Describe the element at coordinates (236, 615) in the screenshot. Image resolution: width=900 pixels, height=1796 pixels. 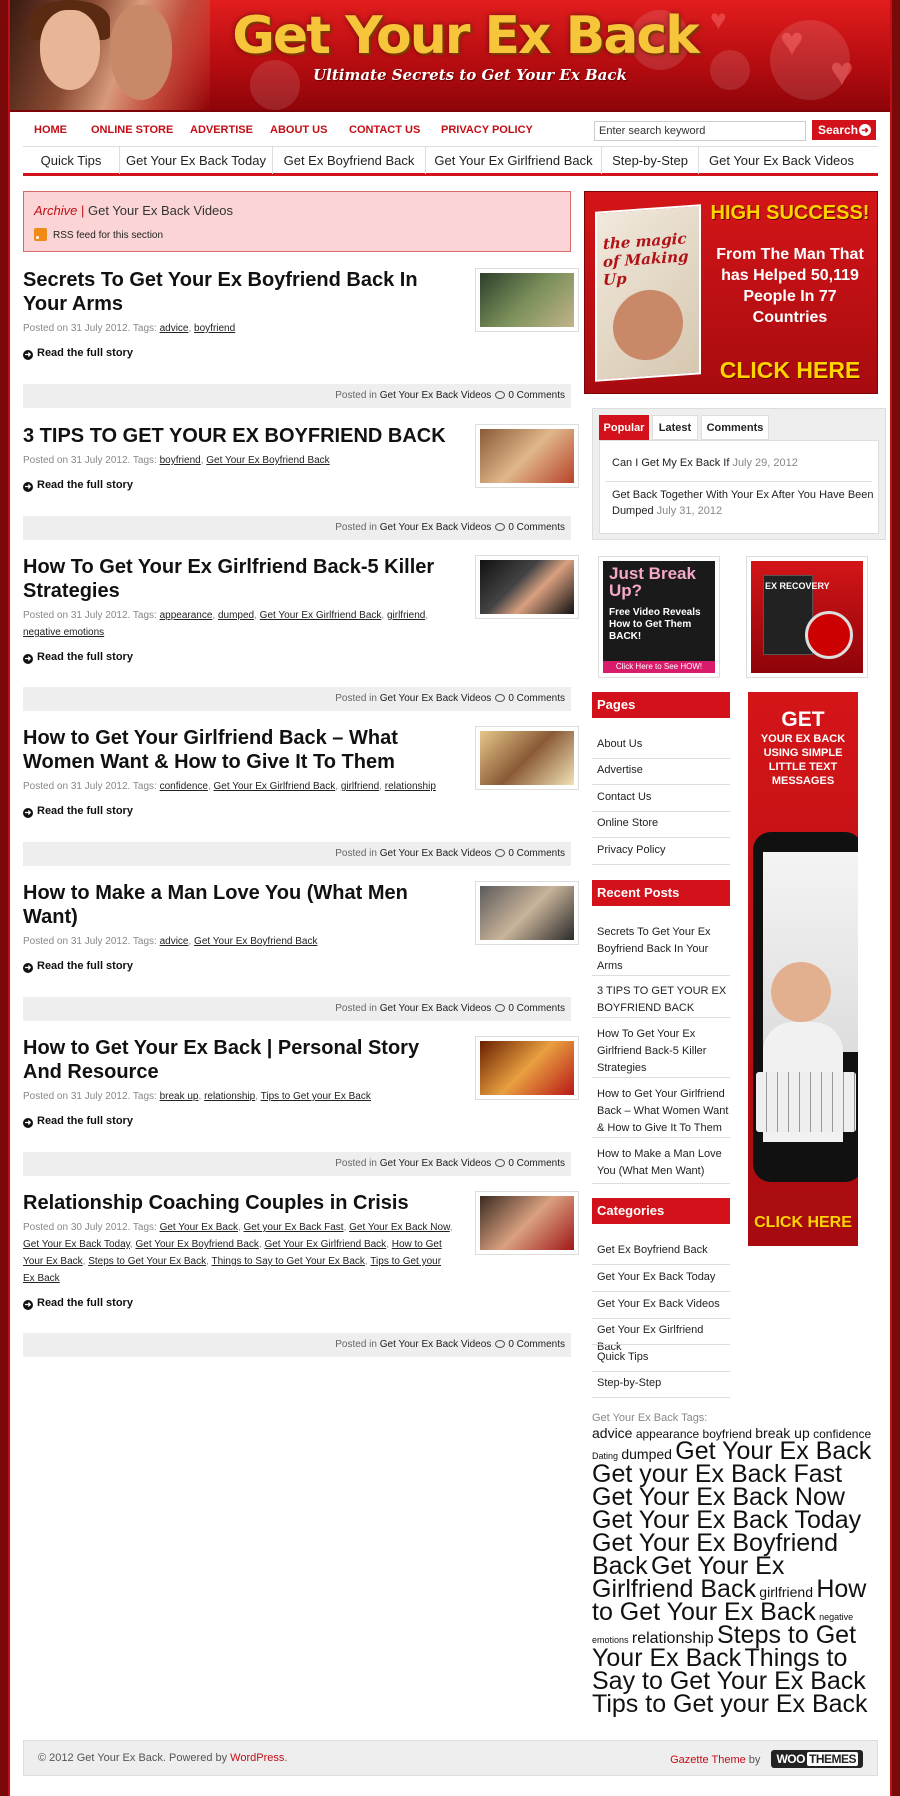
I see `post-tag-link: dumped` at that location.